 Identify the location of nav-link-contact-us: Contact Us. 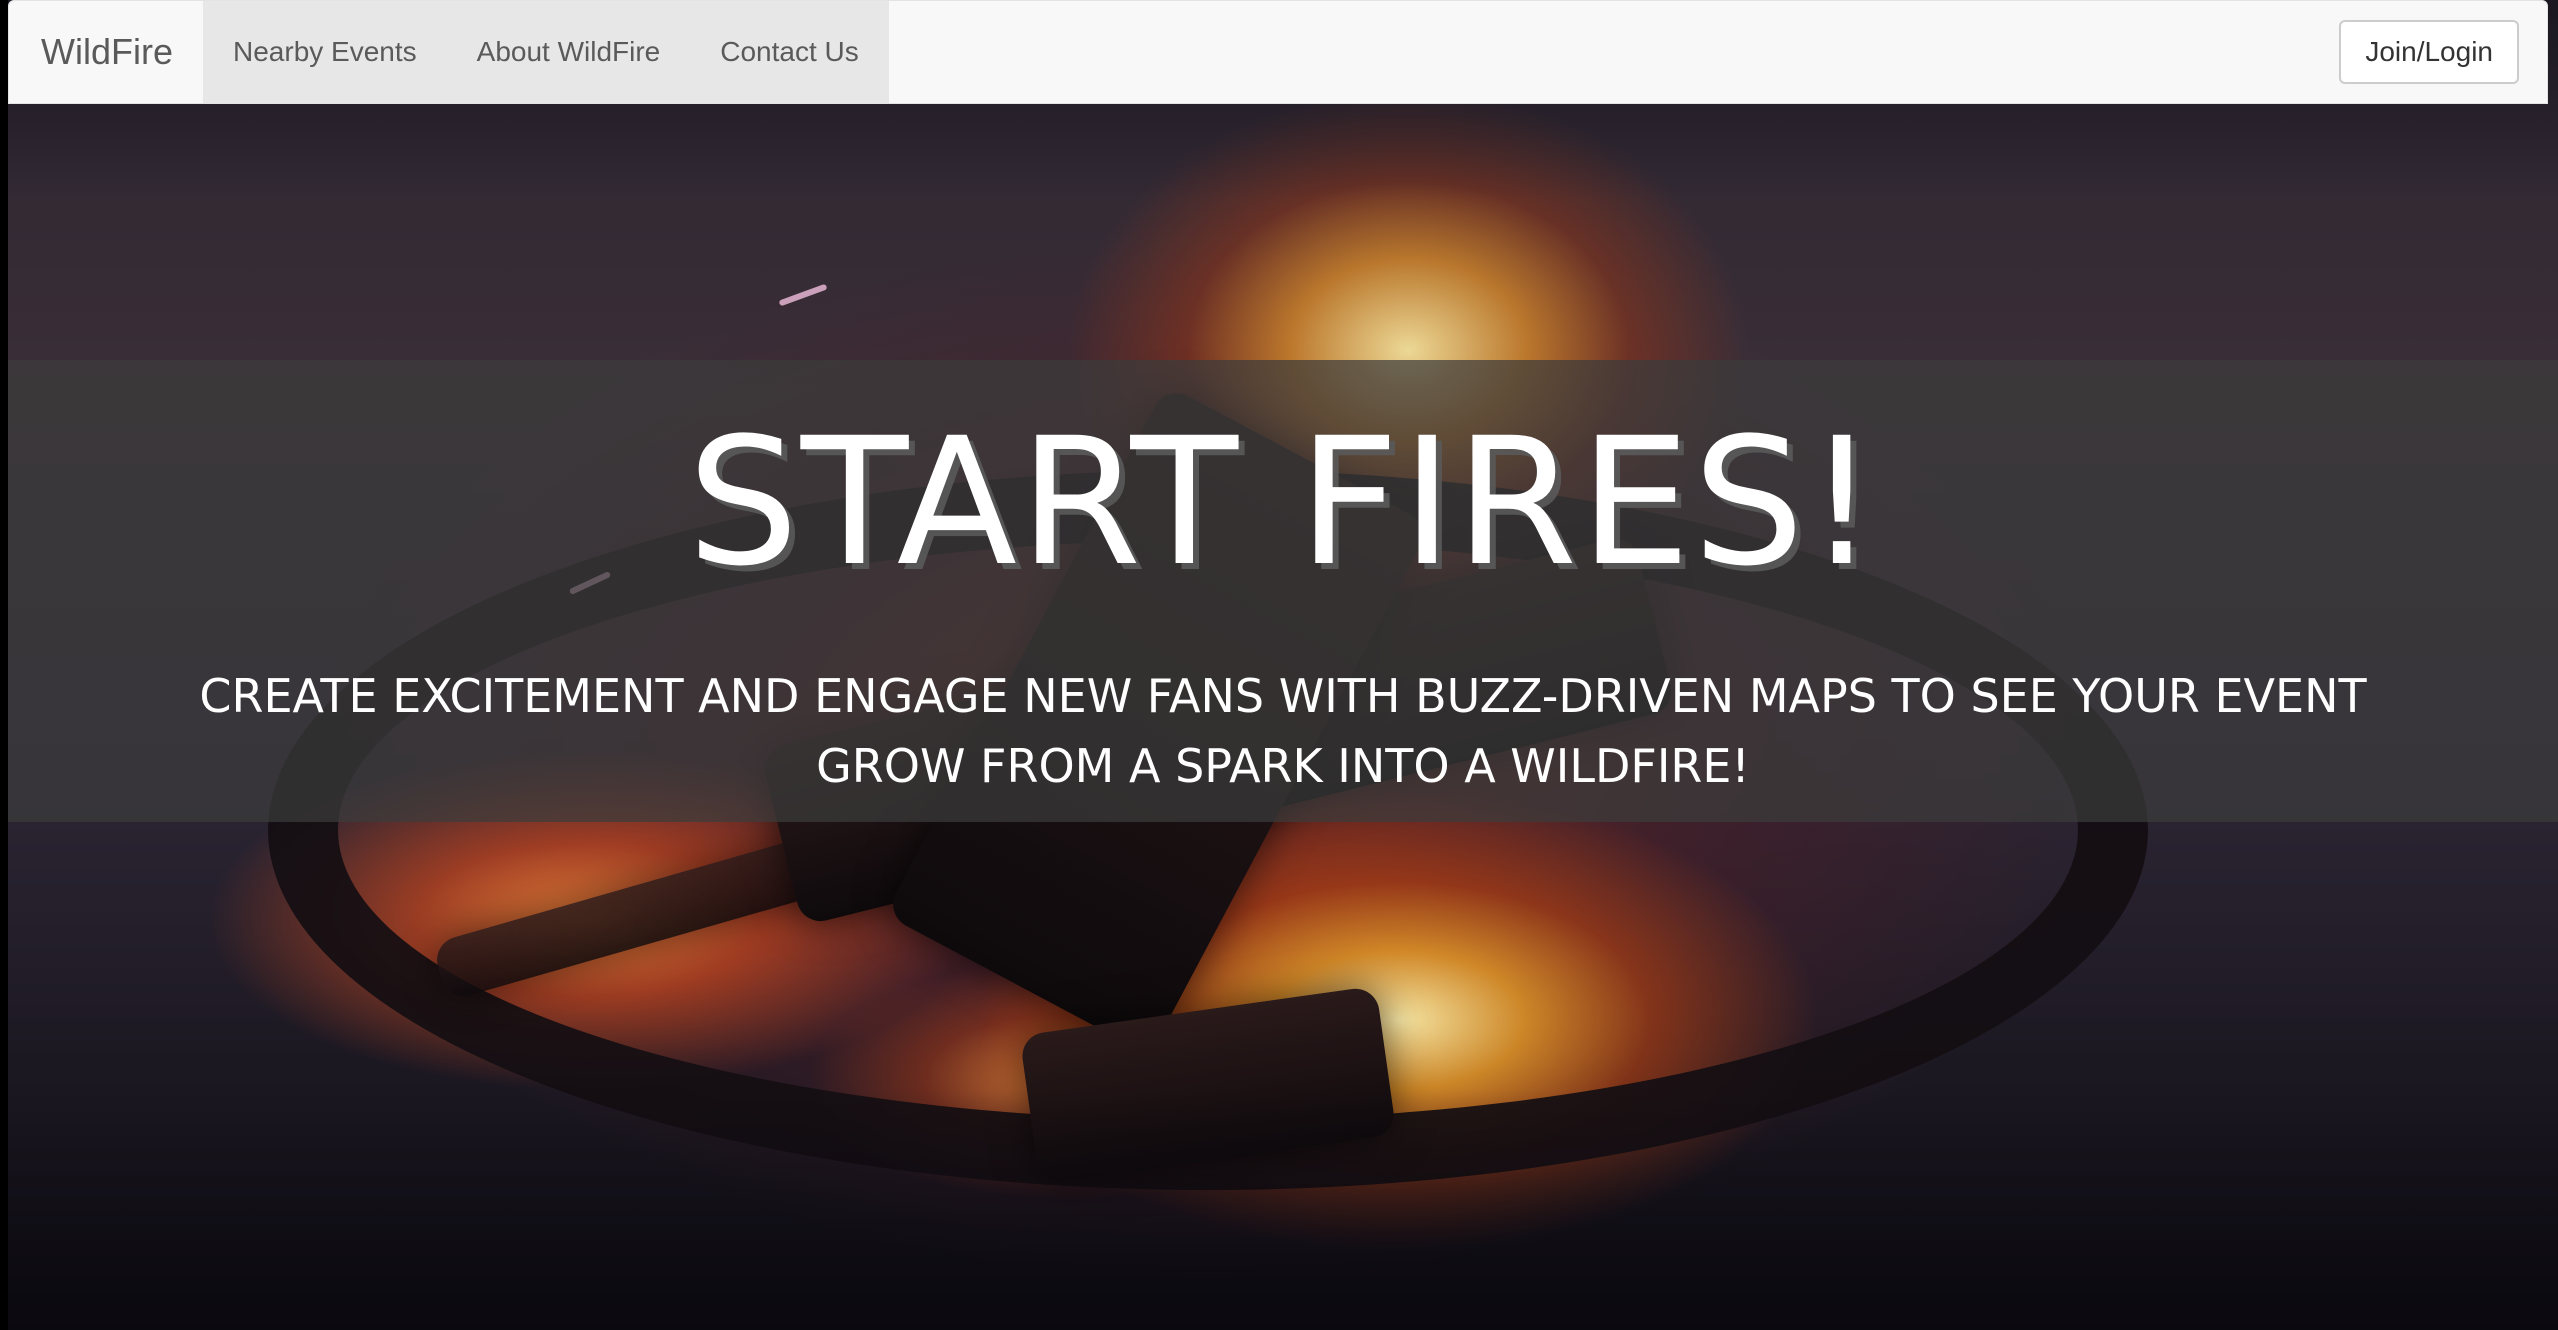
(789, 52).